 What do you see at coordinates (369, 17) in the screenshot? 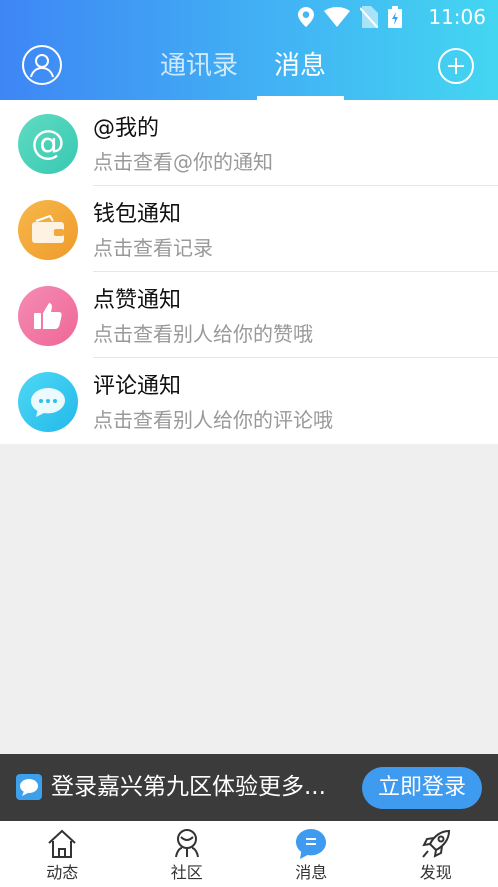
I see `no-sim-icon` at bounding box center [369, 17].